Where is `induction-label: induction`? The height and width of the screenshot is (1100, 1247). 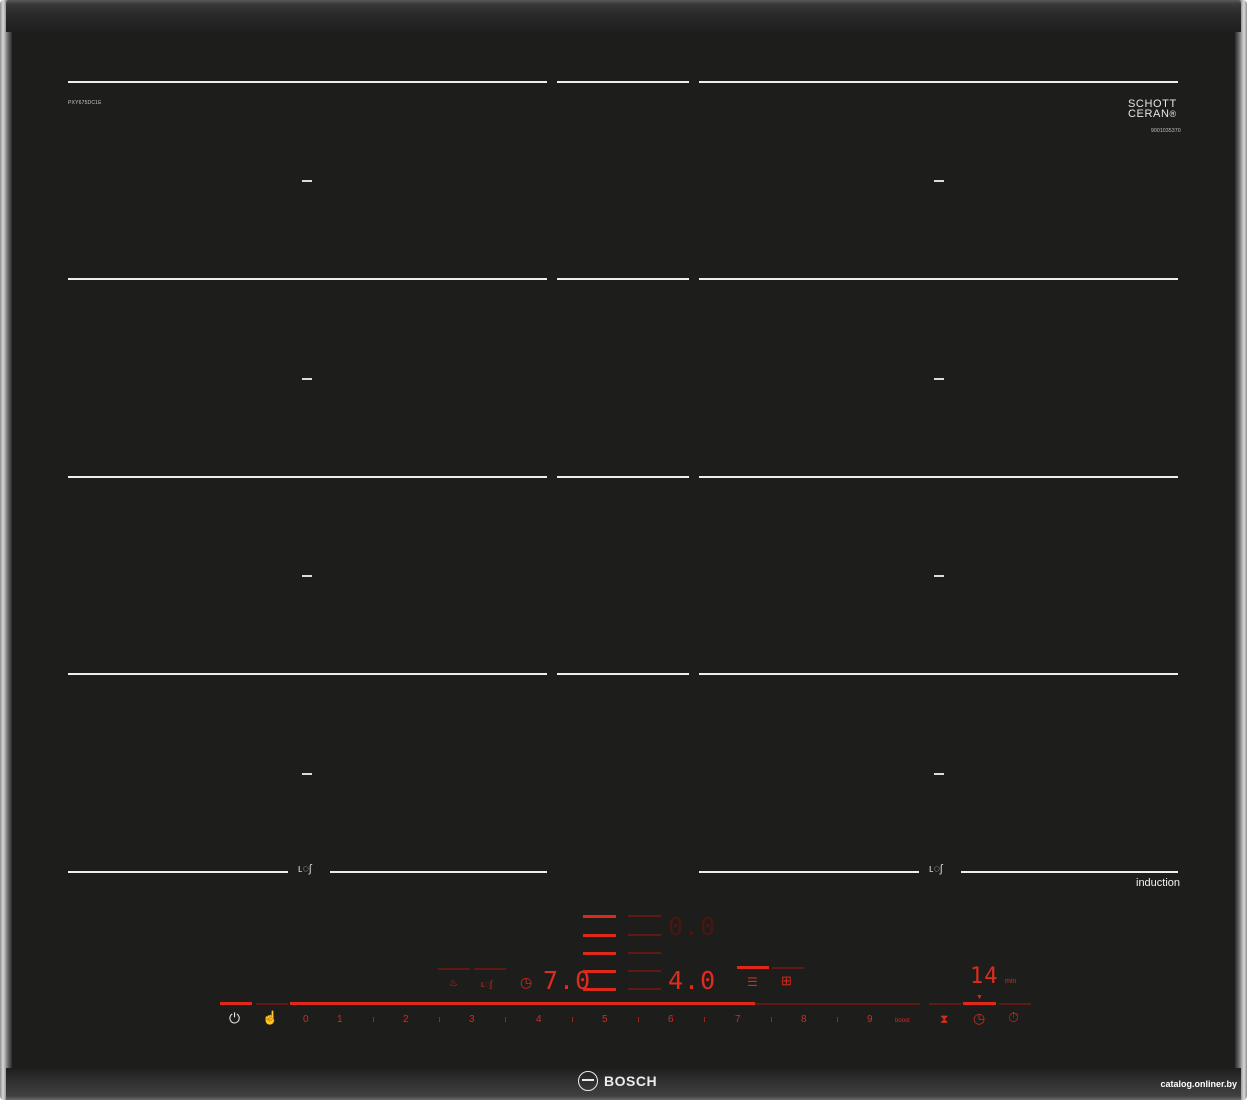 induction-label: induction is located at coordinates (1158, 883).